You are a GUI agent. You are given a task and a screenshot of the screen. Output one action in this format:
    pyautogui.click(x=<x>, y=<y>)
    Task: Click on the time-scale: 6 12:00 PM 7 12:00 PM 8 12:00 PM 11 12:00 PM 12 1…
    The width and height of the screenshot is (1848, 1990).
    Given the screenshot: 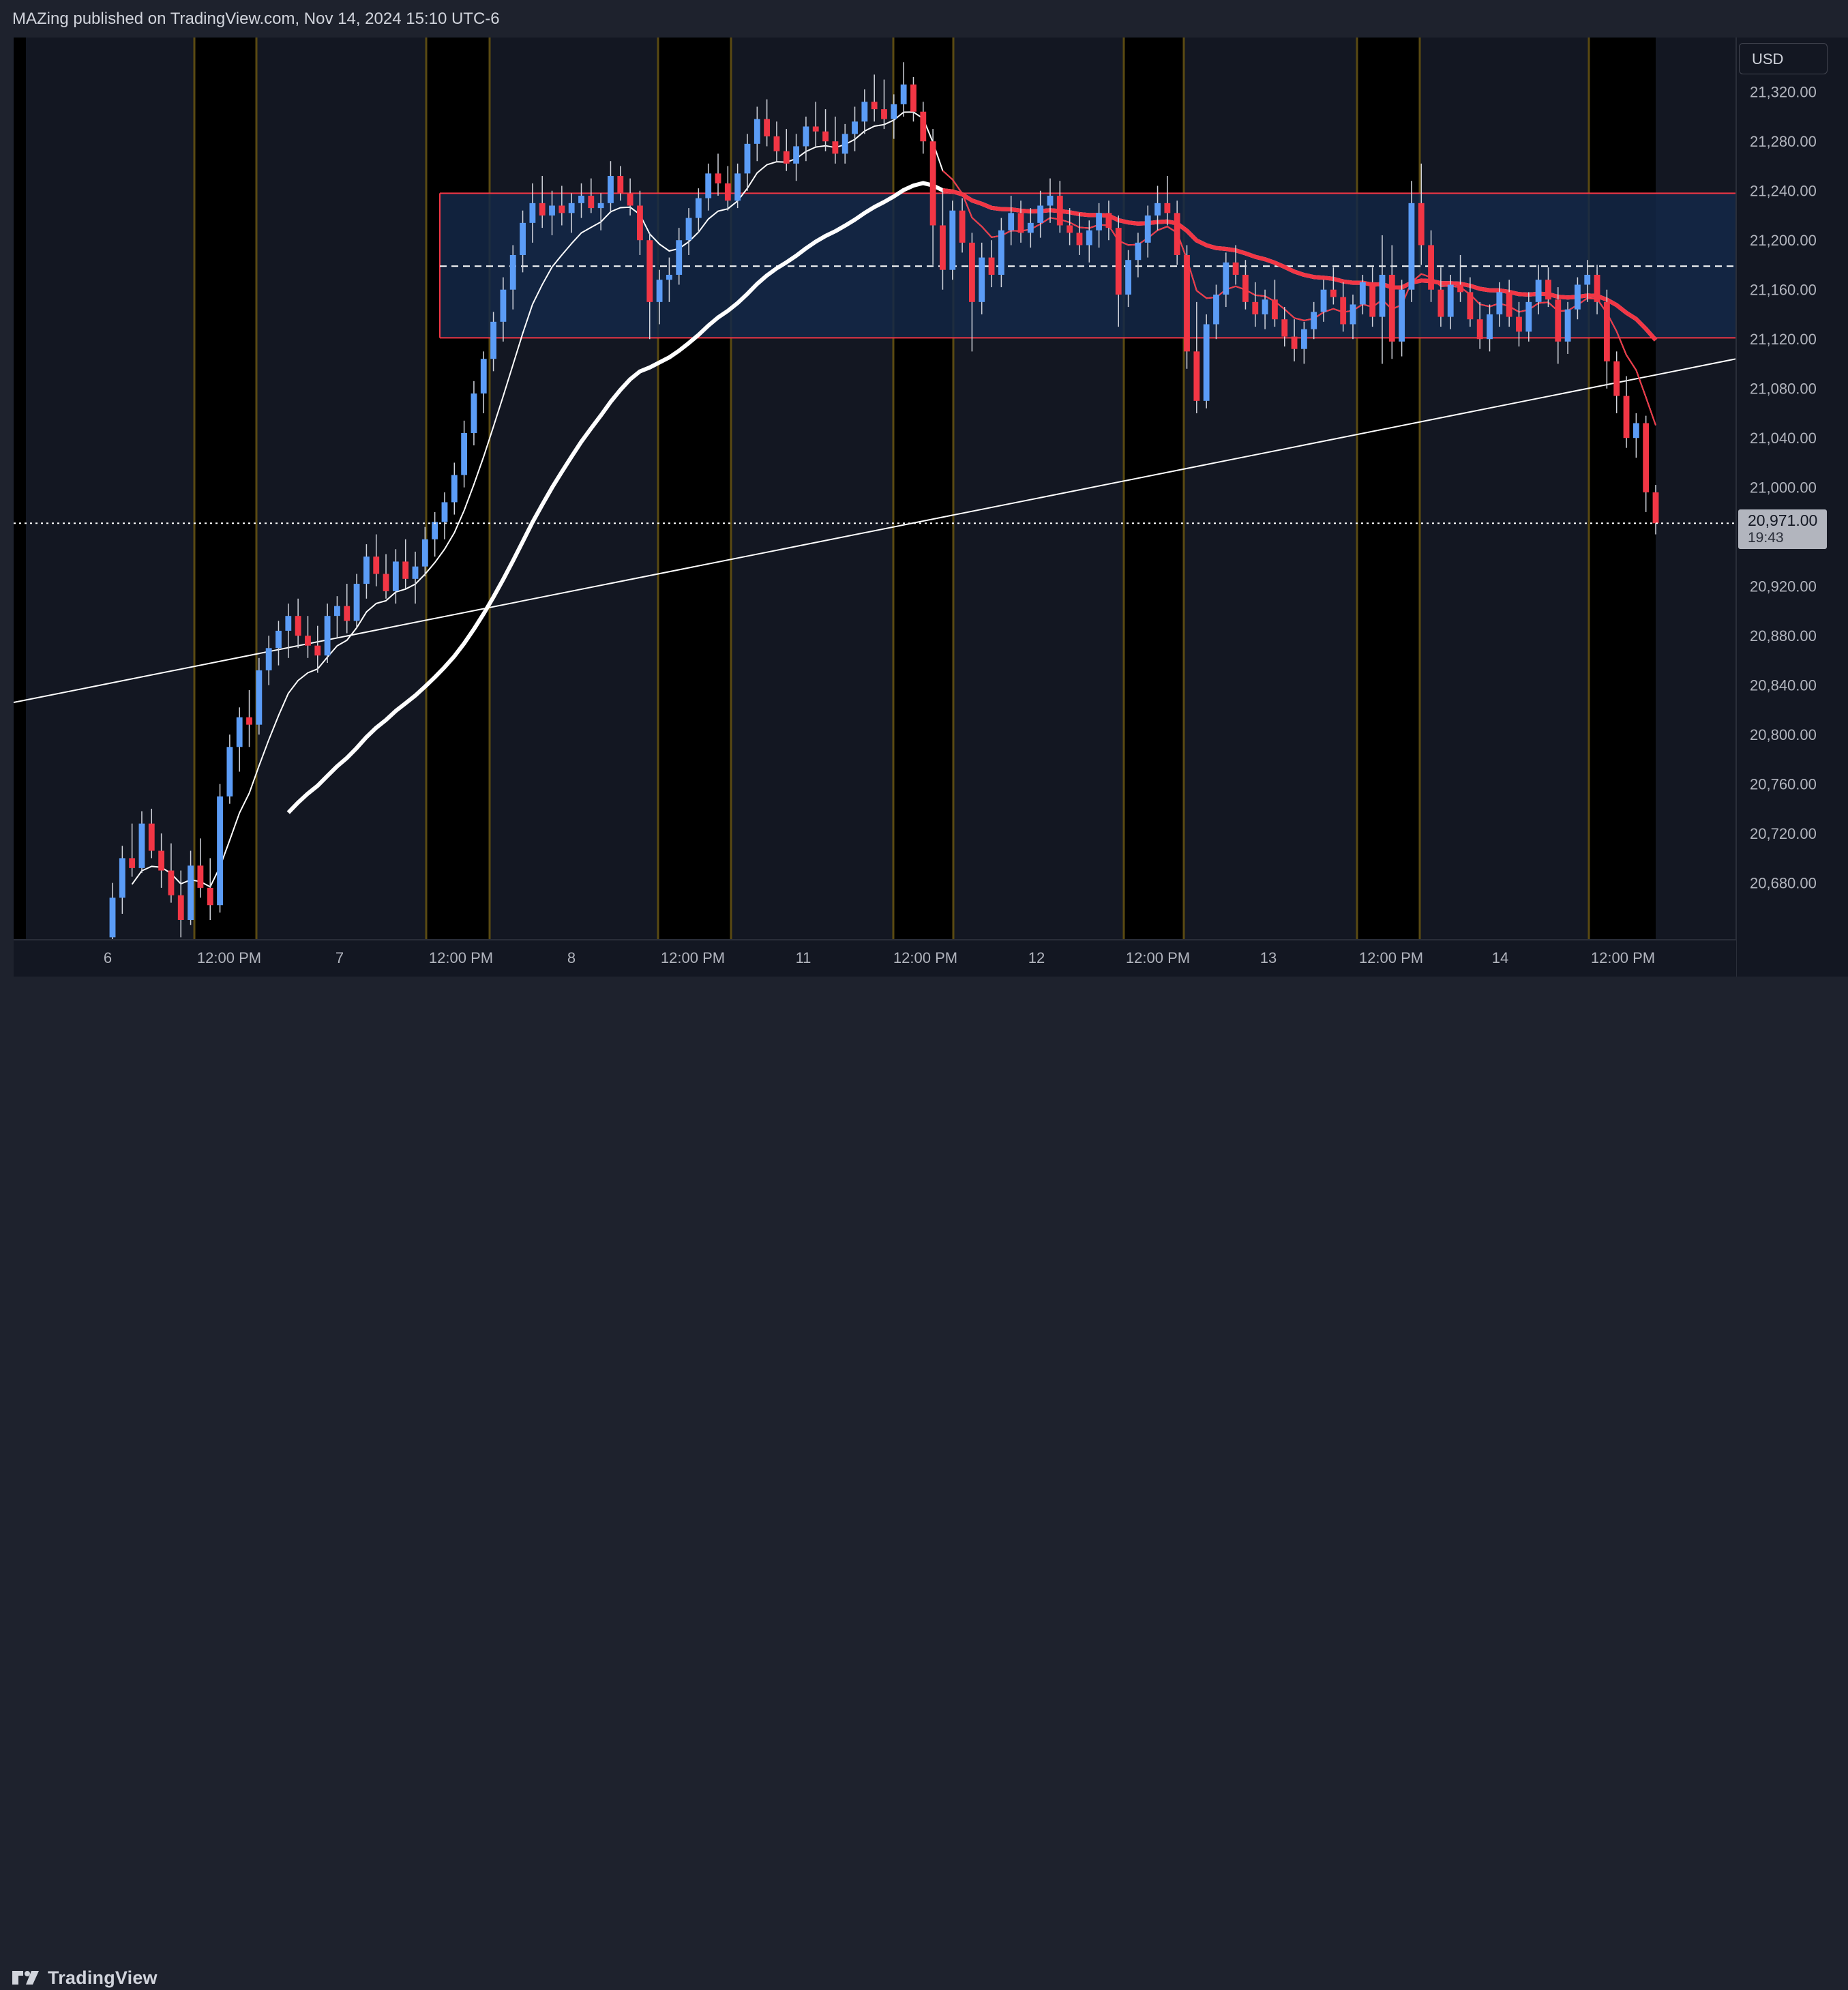 What is the action you would take?
    pyautogui.click(x=875, y=958)
    